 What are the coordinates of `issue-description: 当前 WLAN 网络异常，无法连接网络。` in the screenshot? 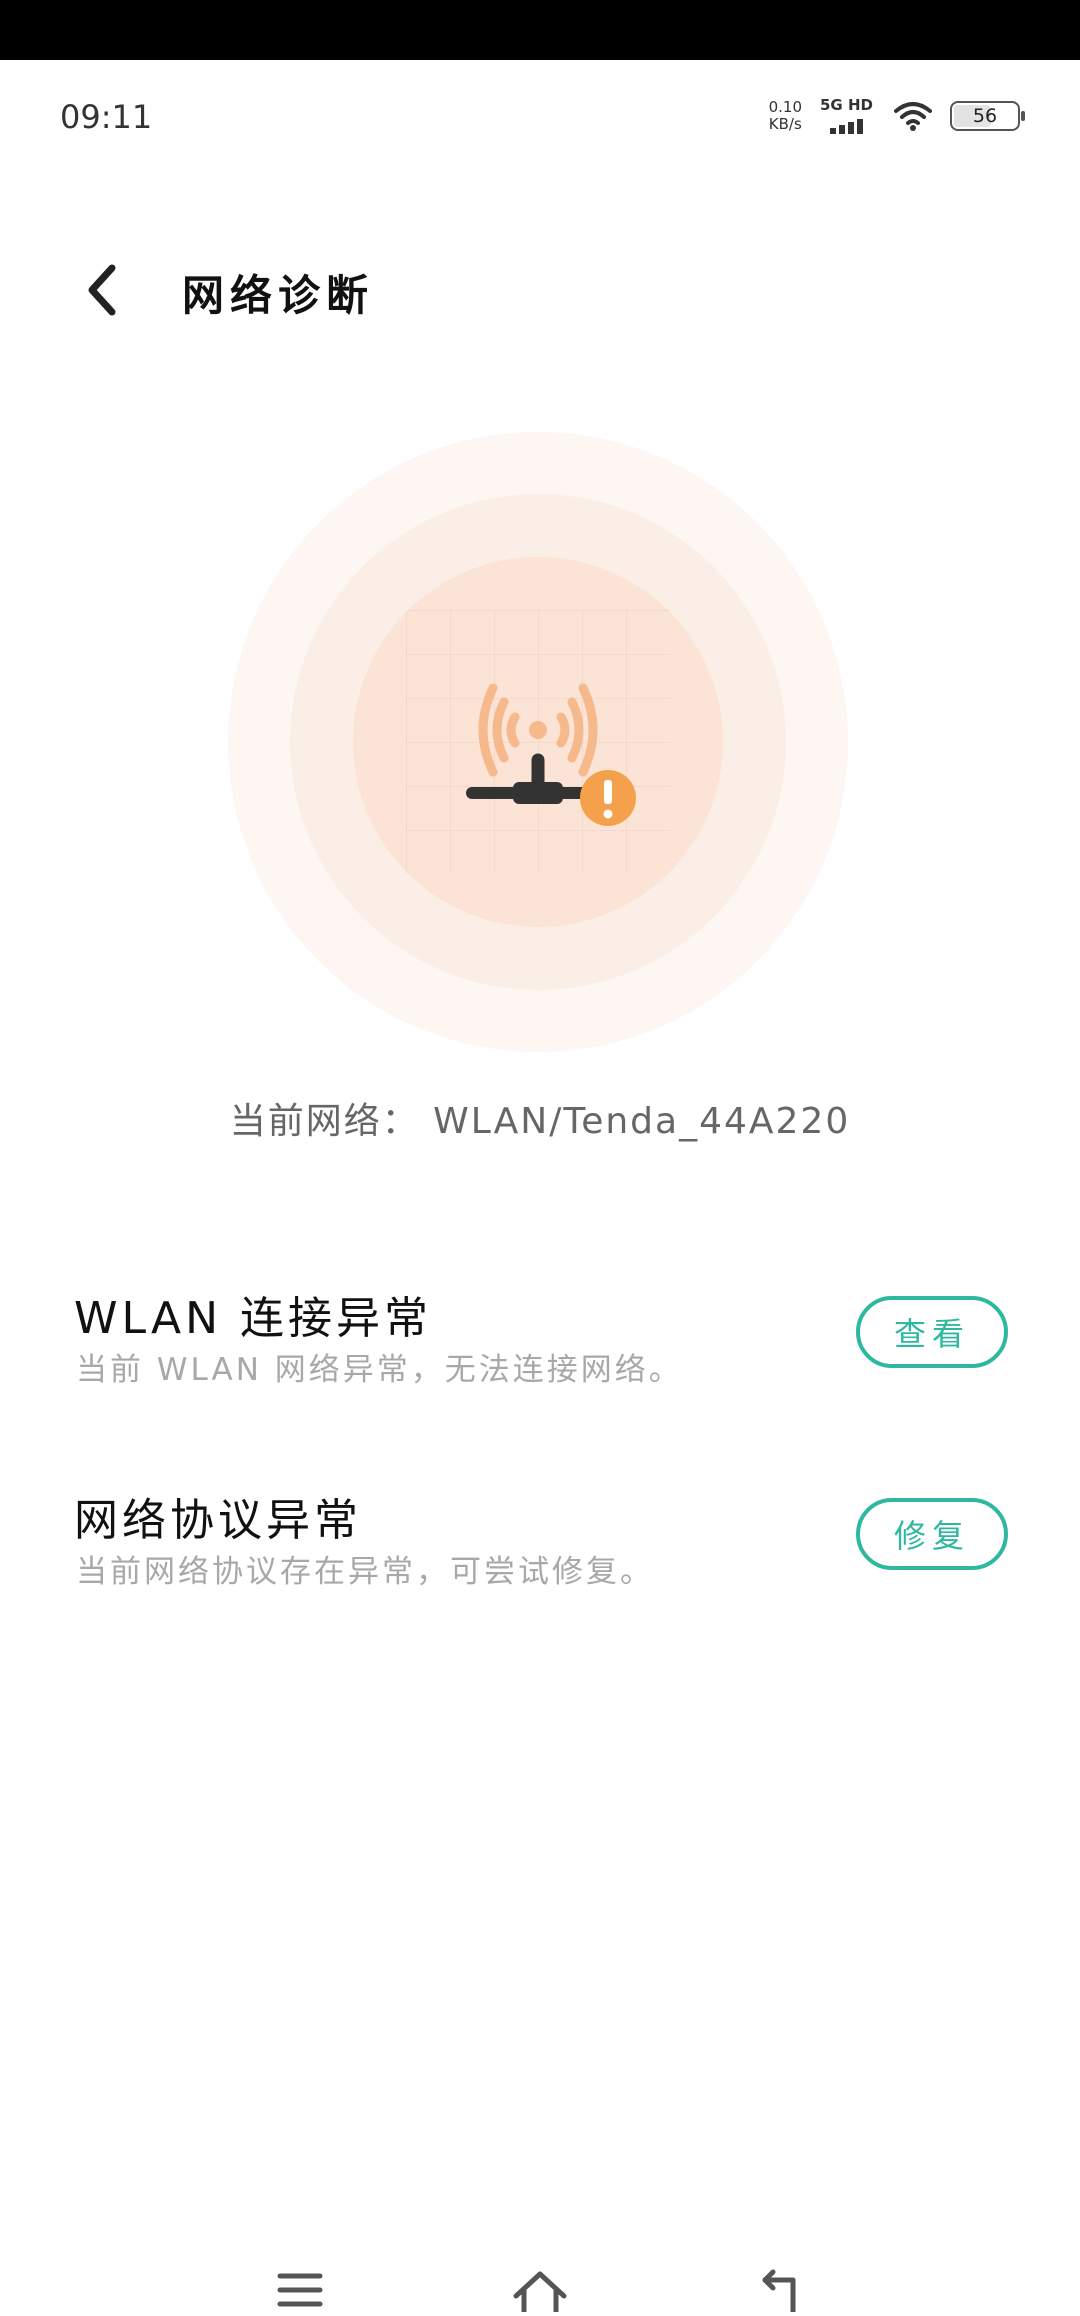 It's located at (379, 1370).